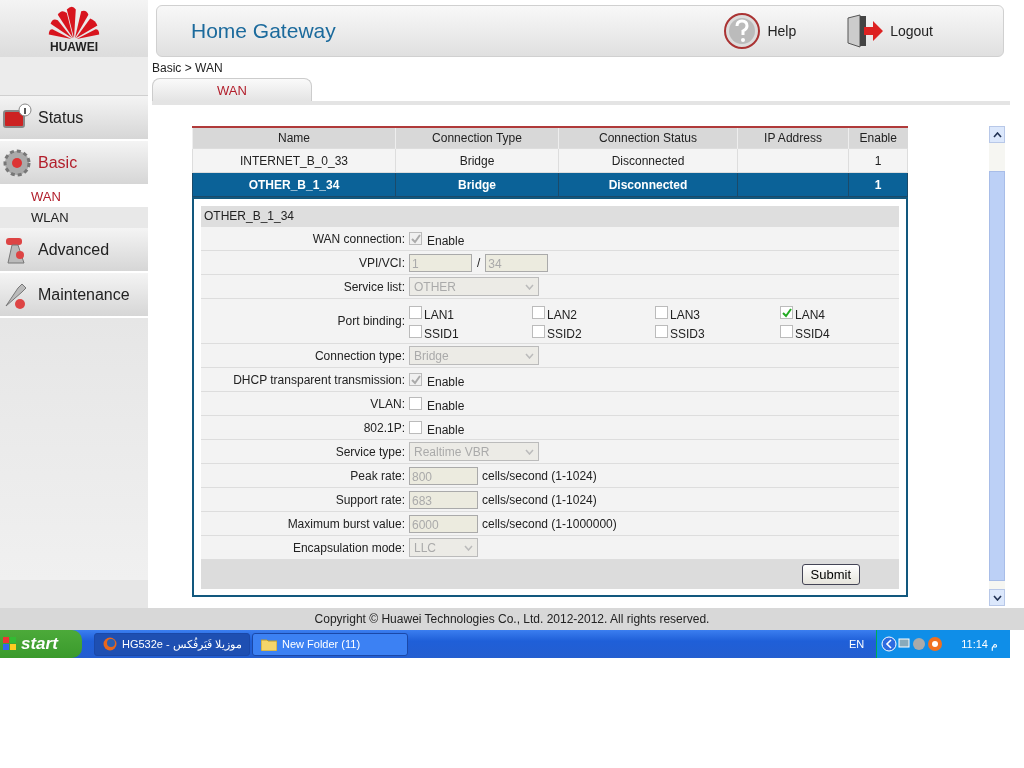 This screenshot has width=1024, height=768. Describe the element at coordinates (512, 619) in the screenshot. I see `copyright-text: Copyright © Huawei Technologies Co., Ltd. 2012-2012. All rights reserved.` at that location.